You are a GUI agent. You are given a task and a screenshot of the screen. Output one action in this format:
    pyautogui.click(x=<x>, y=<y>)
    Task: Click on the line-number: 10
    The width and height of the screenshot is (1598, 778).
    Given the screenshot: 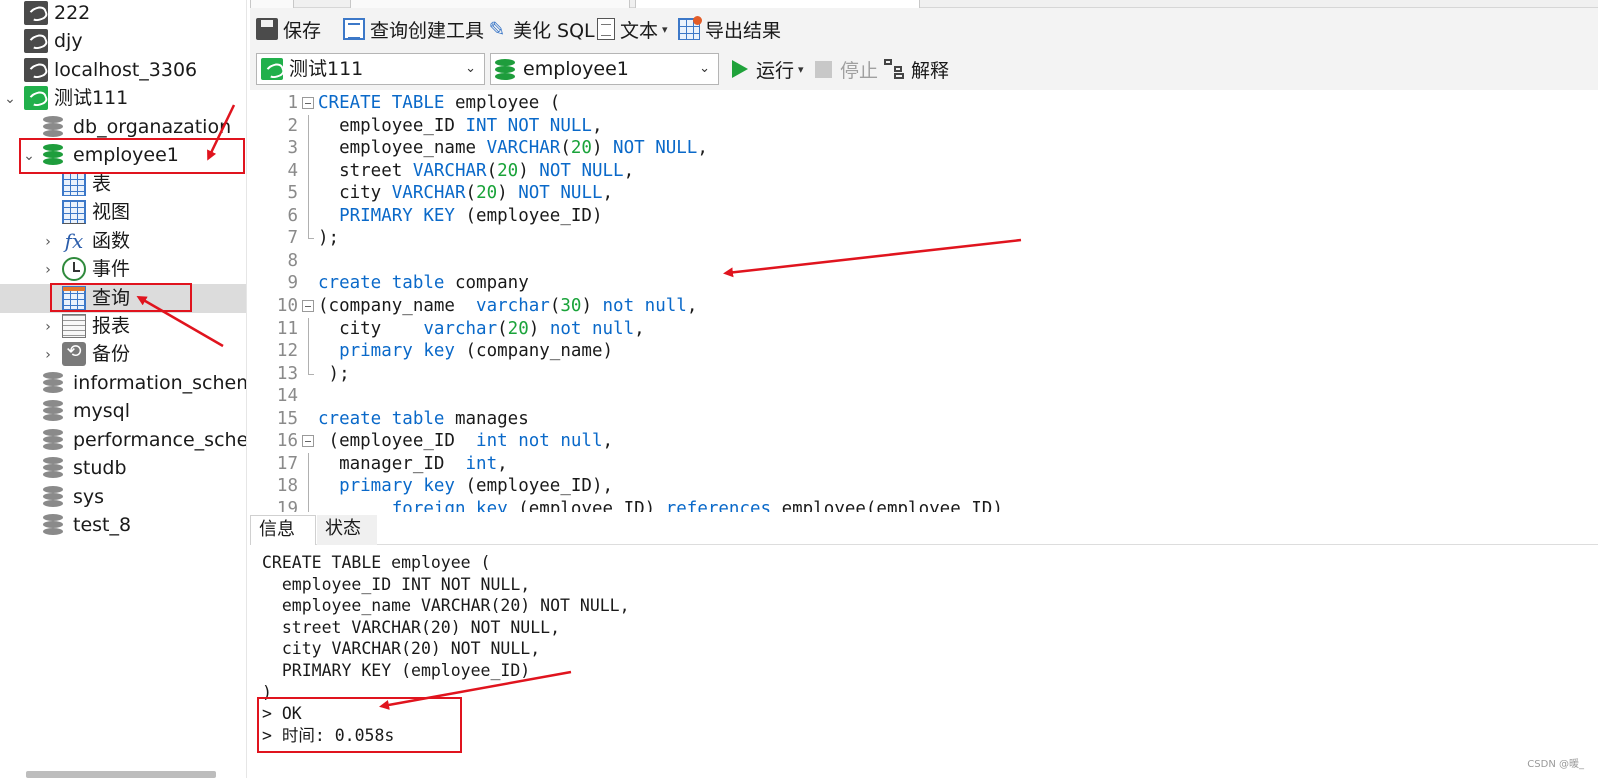 What is the action you would take?
    pyautogui.click(x=287, y=305)
    